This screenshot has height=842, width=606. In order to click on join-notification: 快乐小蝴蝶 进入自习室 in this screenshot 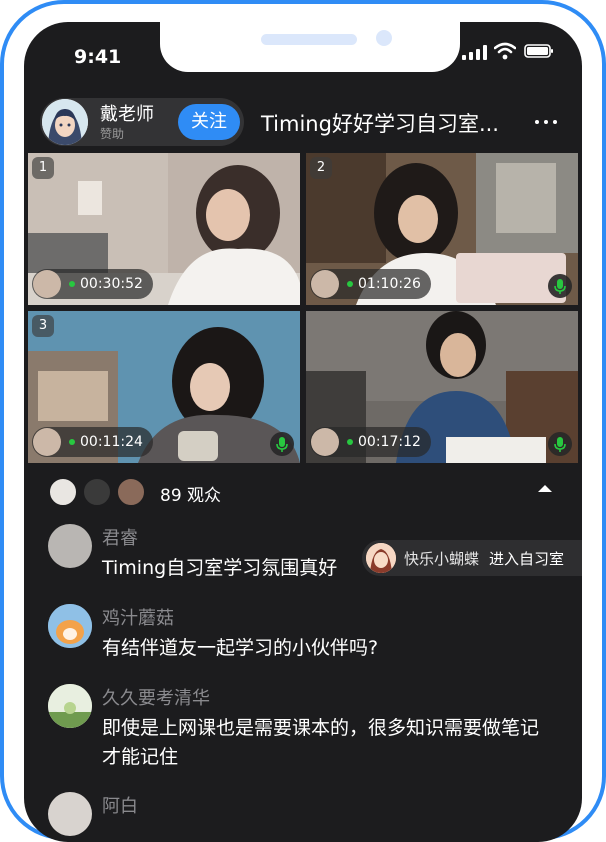, I will do `click(472, 558)`.